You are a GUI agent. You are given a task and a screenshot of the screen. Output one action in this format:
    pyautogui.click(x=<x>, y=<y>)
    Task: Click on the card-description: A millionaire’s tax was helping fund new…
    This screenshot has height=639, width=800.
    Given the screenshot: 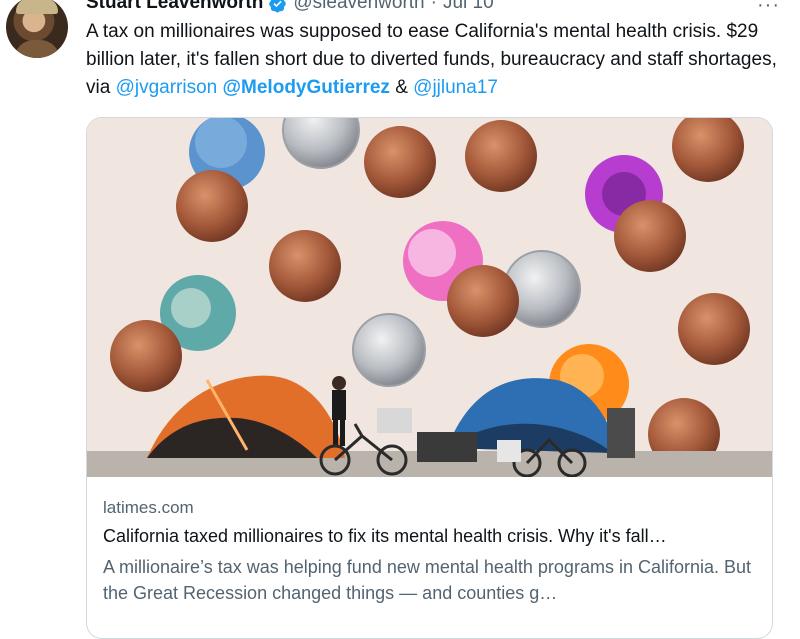 What is the action you would take?
    pyautogui.click(x=427, y=580)
    